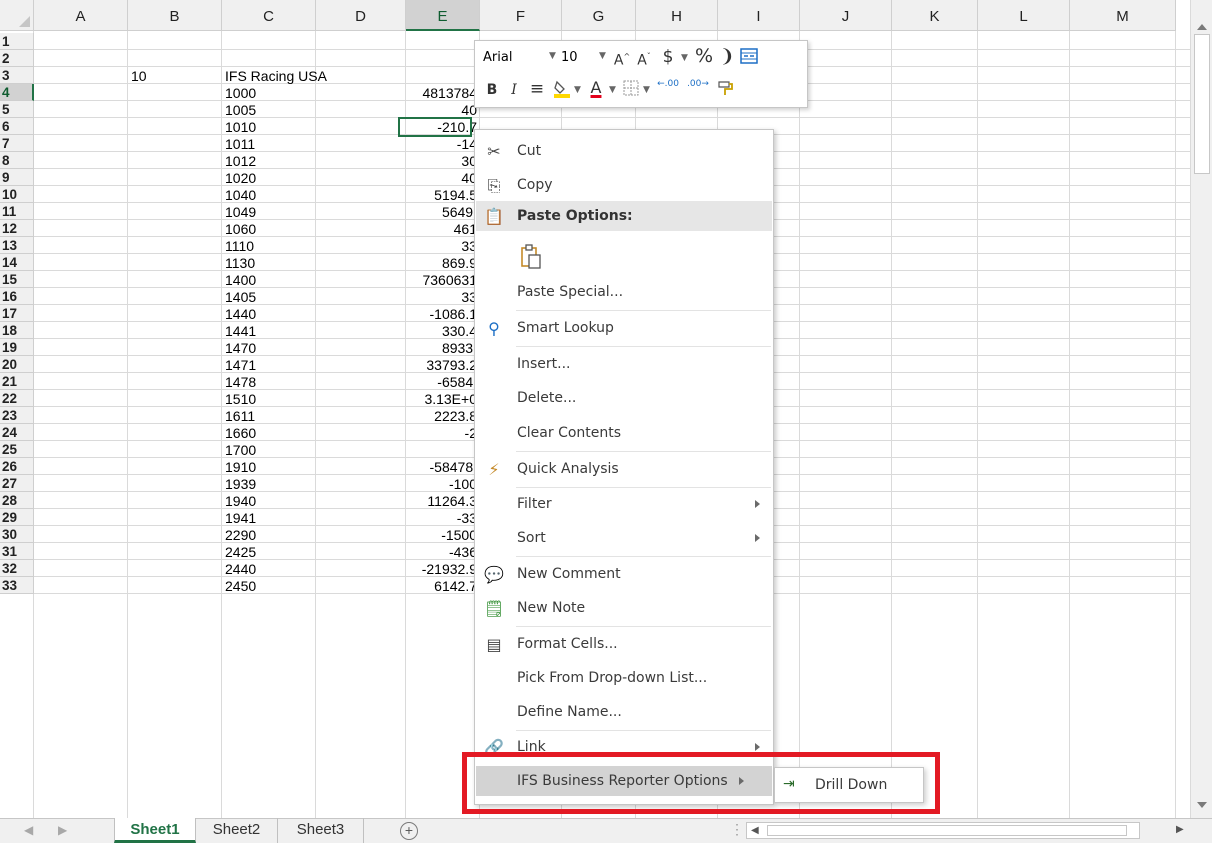 This screenshot has height=843, width=1212. Describe the element at coordinates (269, 398) in the screenshot. I see `cell-c22: 1510` at that location.